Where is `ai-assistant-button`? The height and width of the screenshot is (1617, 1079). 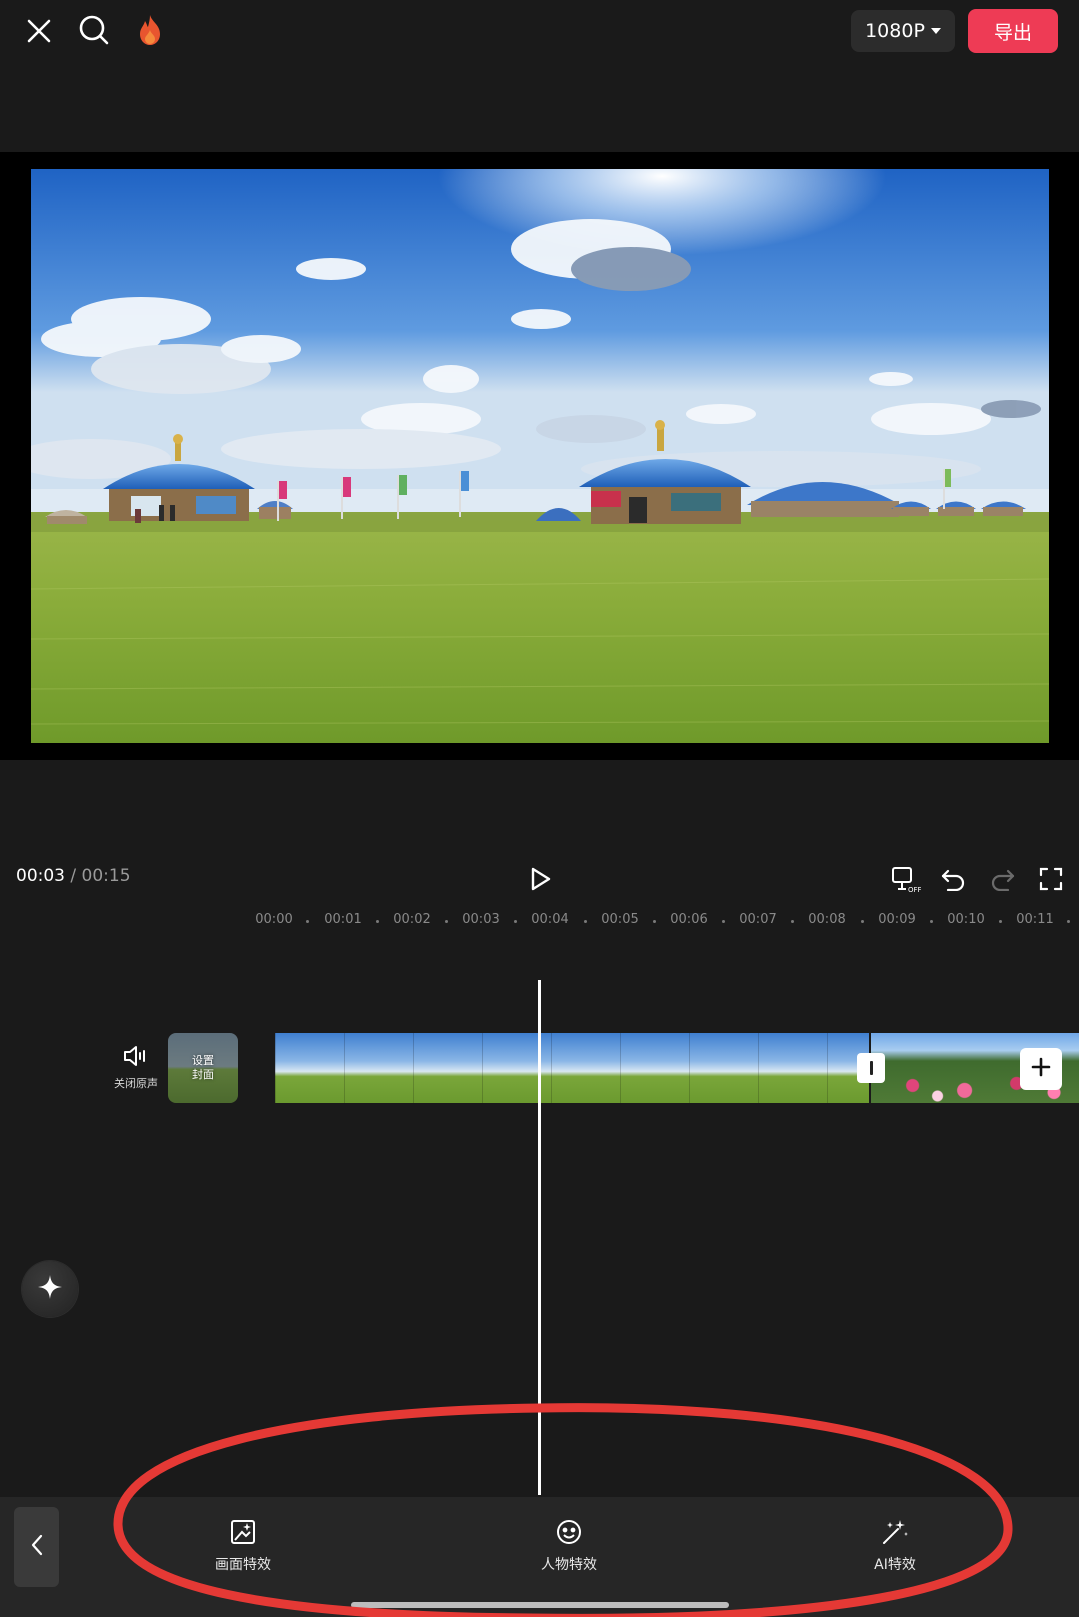
ai-assistant-button is located at coordinates (50, 1289).